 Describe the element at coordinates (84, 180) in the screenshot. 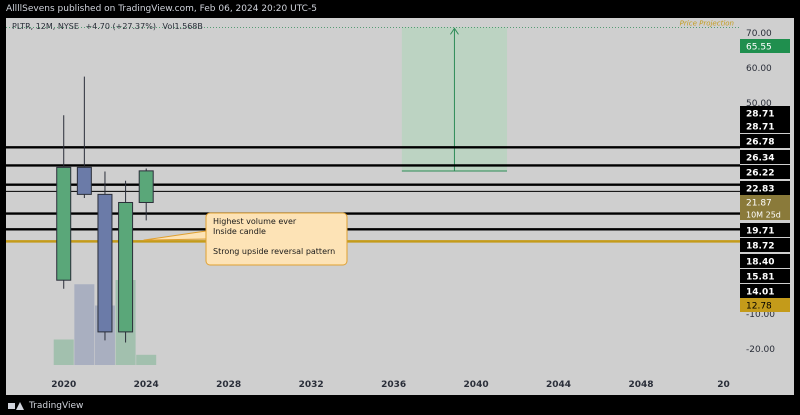

I see `candle-body-2021` at that location.